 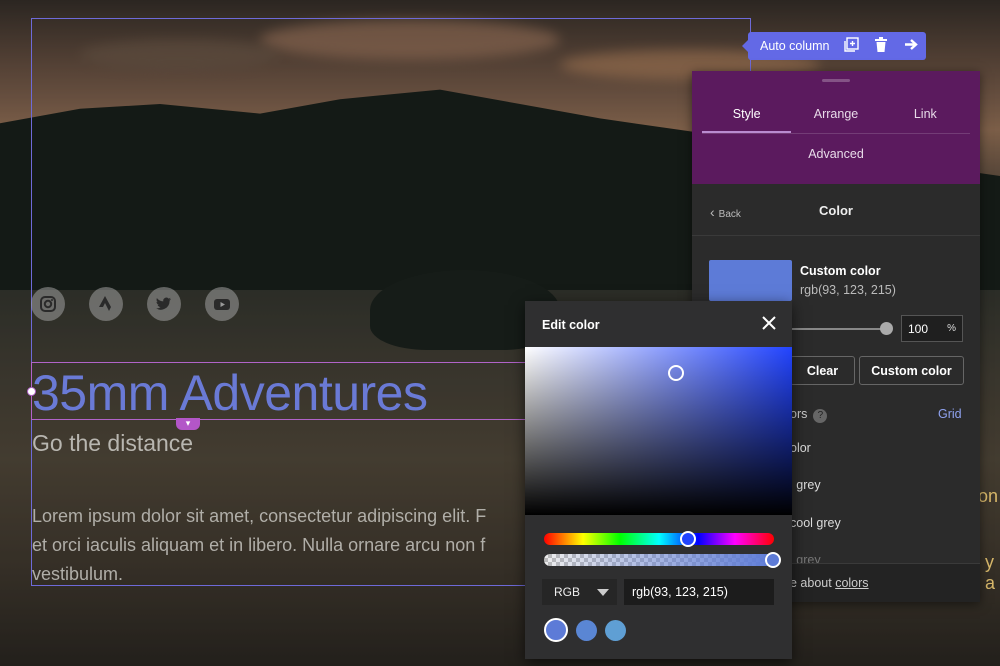 I want to click on color-list-item: olor, so click(x=800, y=448).